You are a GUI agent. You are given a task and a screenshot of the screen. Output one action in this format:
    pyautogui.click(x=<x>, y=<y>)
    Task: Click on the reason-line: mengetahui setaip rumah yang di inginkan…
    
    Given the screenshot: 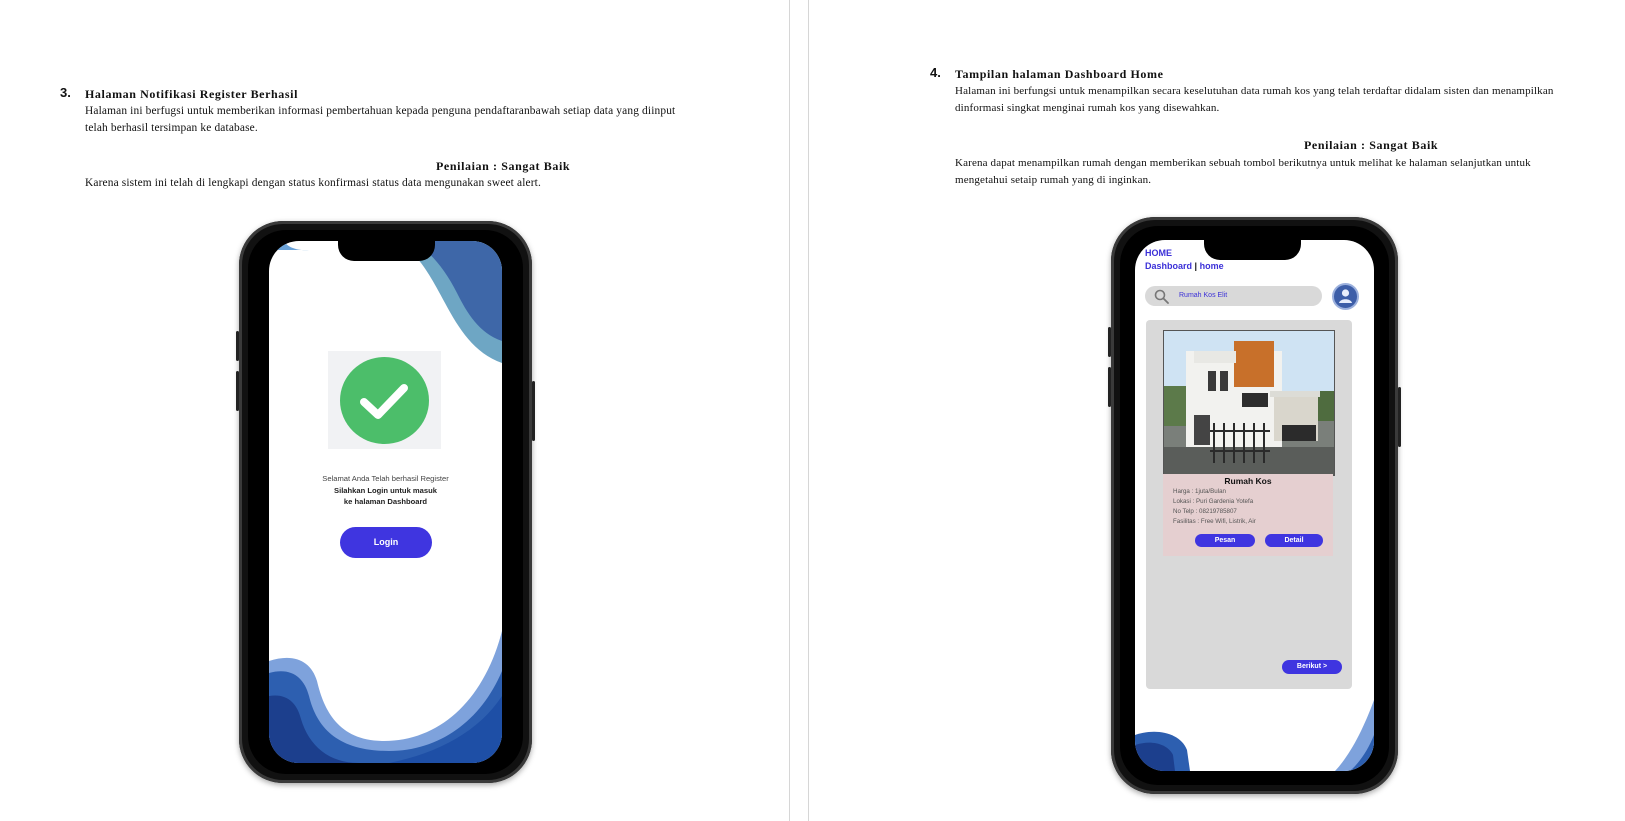 What is the action you would take?
    pyautogui.click(x=1053, y=180)
    